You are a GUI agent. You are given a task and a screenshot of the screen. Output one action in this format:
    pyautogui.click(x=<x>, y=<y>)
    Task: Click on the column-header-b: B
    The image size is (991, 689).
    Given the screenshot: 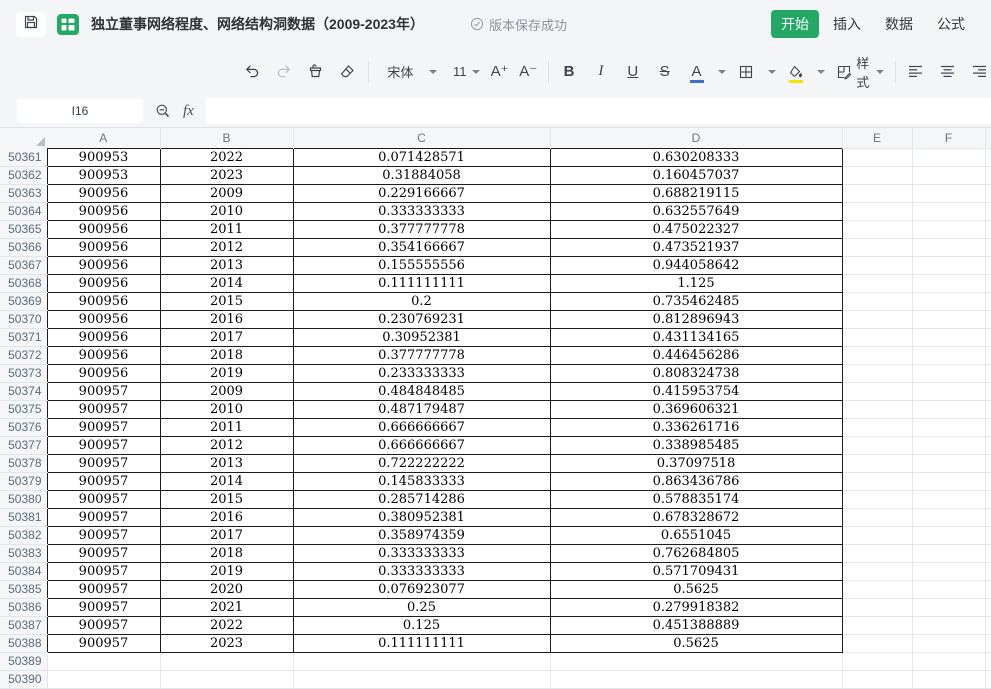 What is the action you would take?
    pyautogui.click(x=226, y=138)
    